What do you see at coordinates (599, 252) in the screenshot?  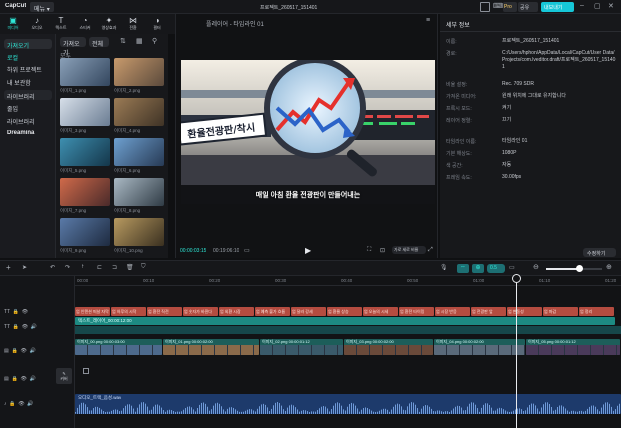 I see `modify-button: 수정하기` at bounding box center [599, 252].